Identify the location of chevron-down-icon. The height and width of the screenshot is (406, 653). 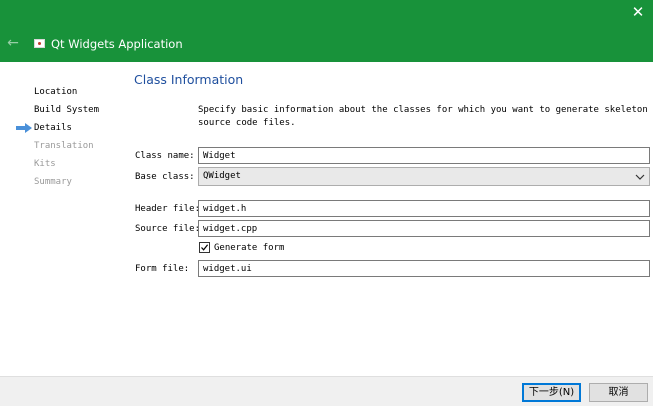
(640, 177).